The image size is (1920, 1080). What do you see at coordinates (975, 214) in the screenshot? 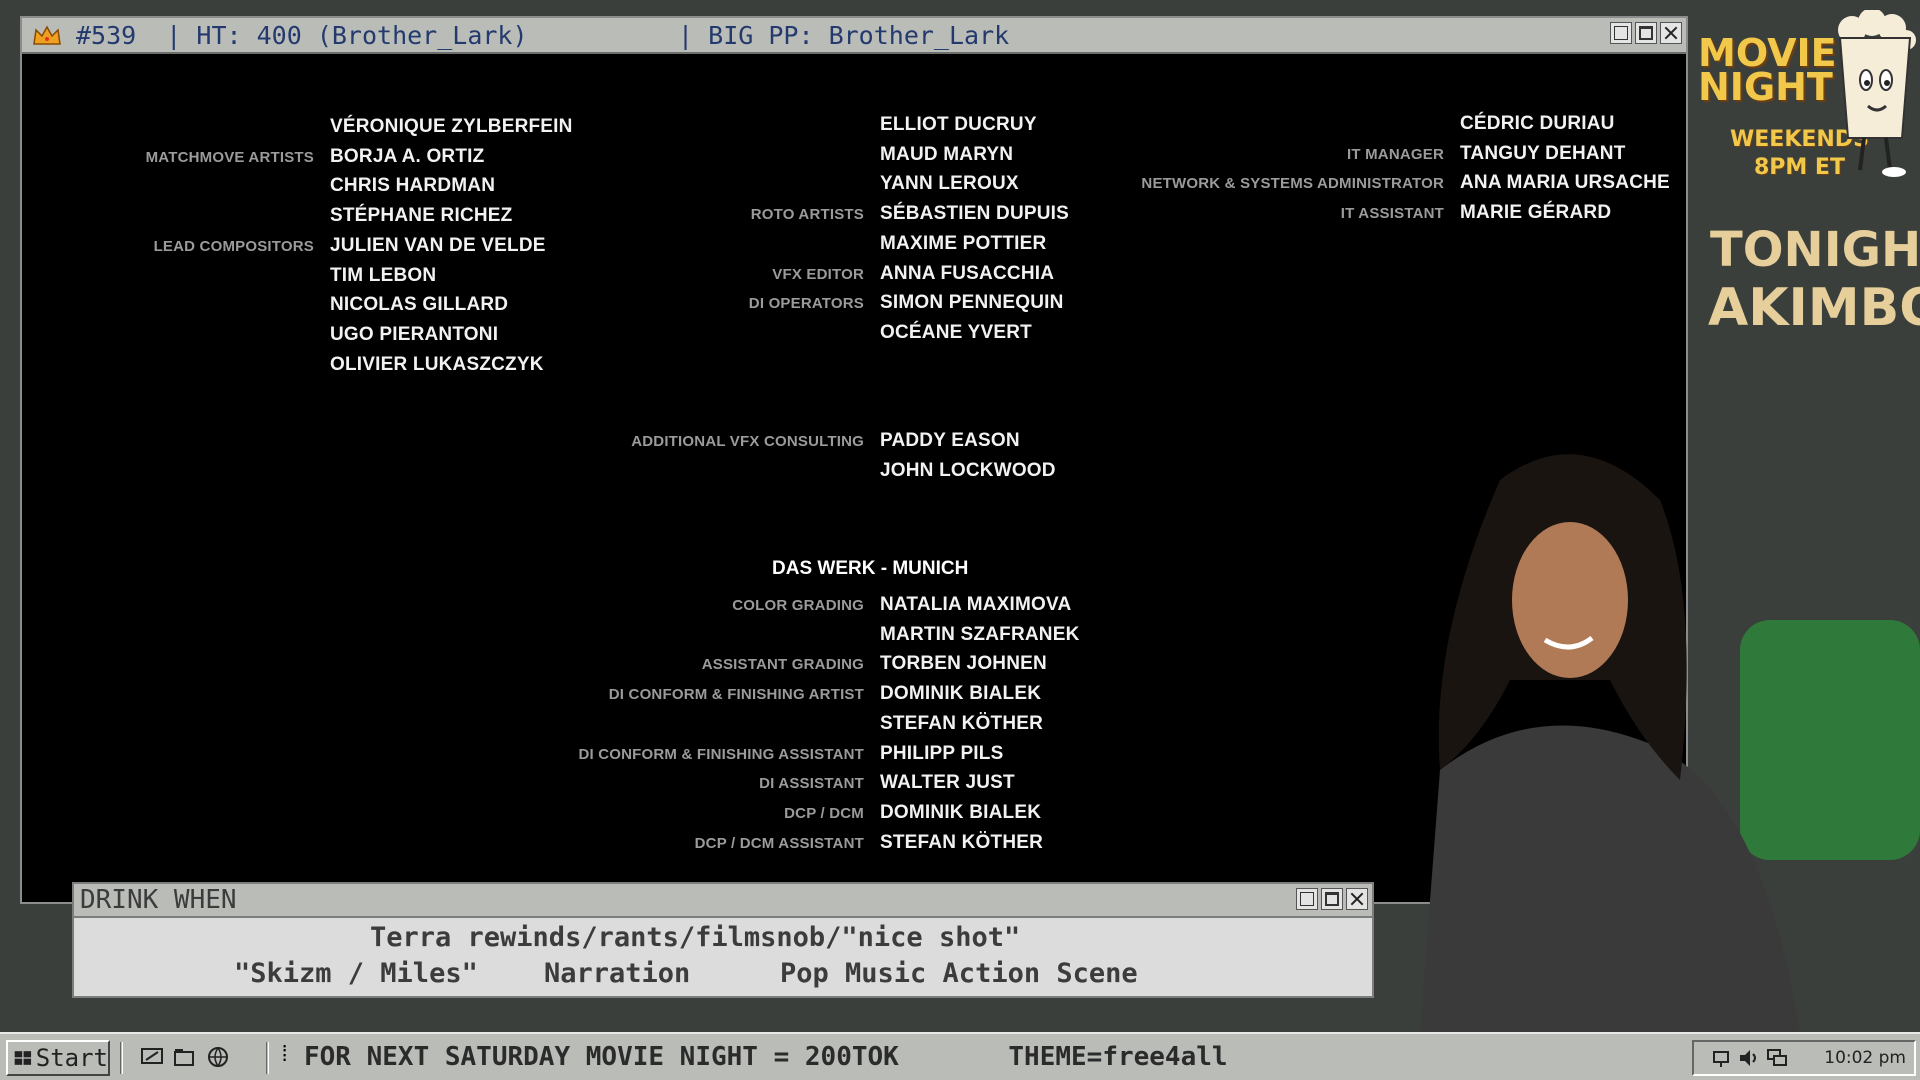
I see `credit-name: SÉBASTIEN DUPUIS` at bounding box center [975, 214].